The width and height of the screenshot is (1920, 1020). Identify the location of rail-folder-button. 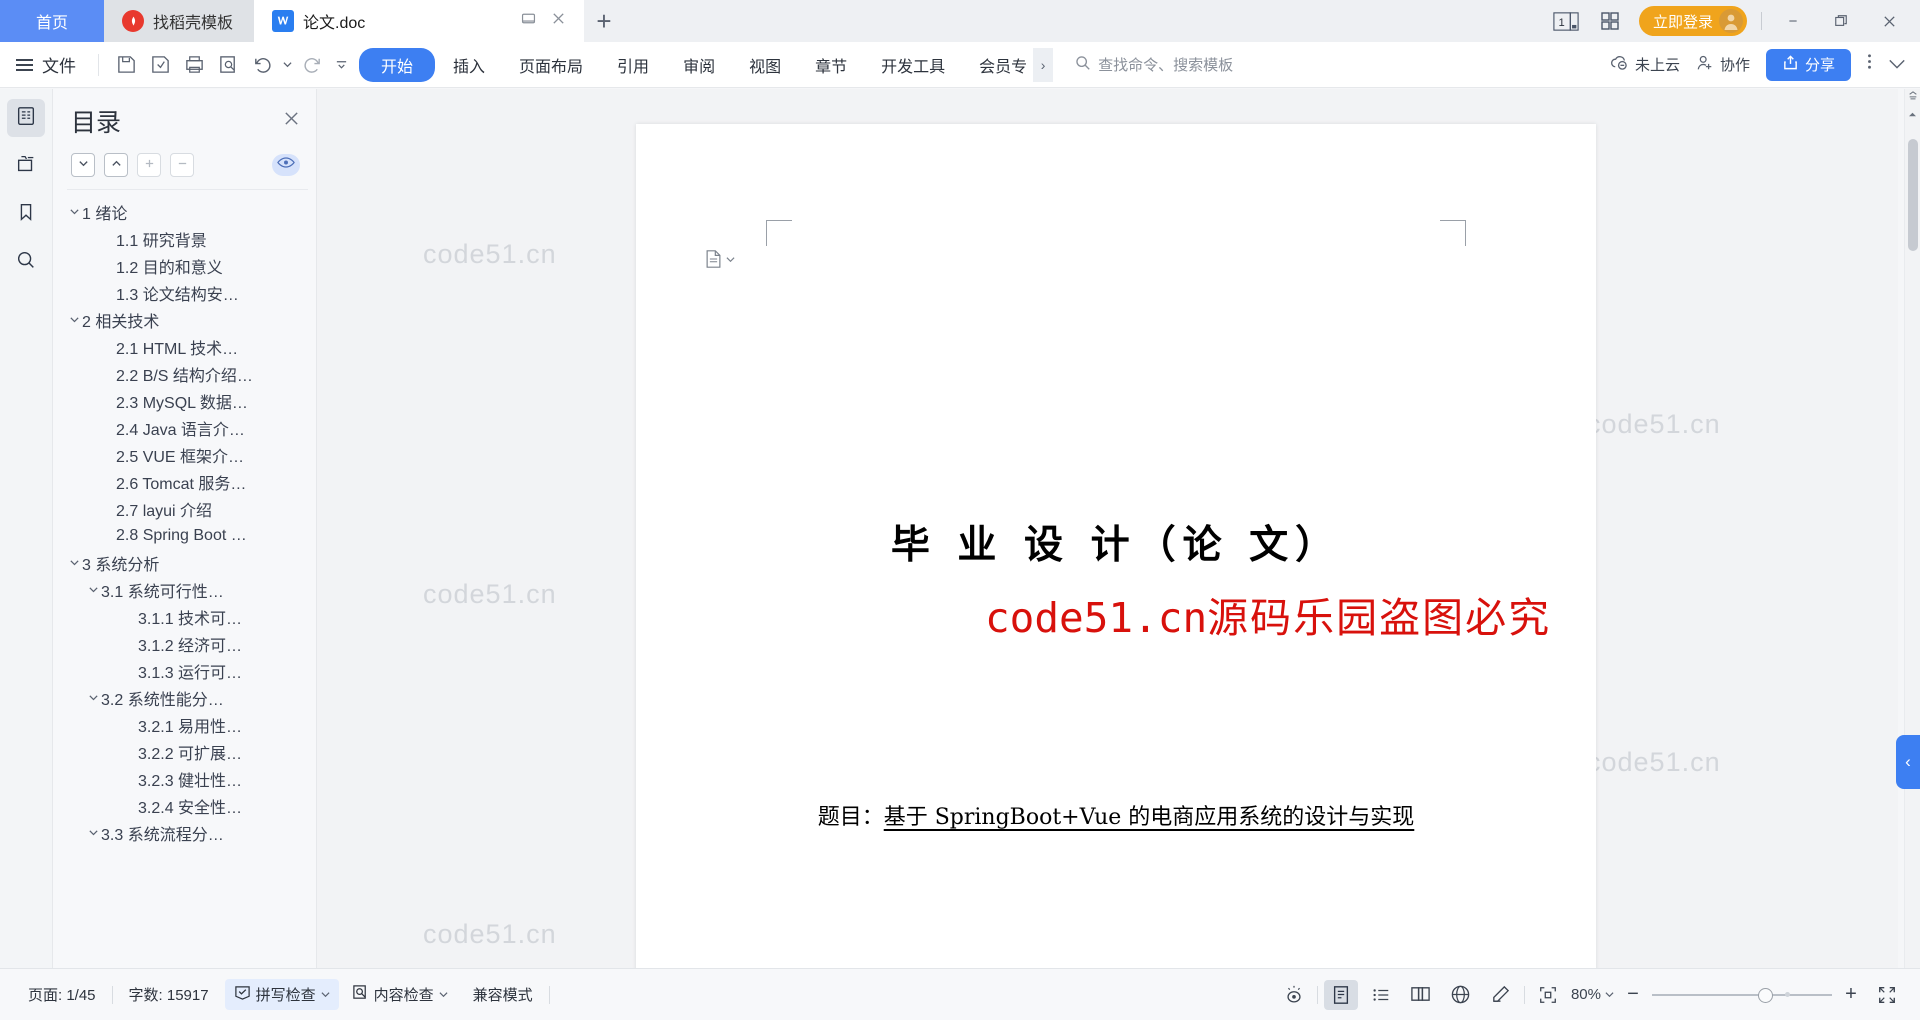
(26, 166).